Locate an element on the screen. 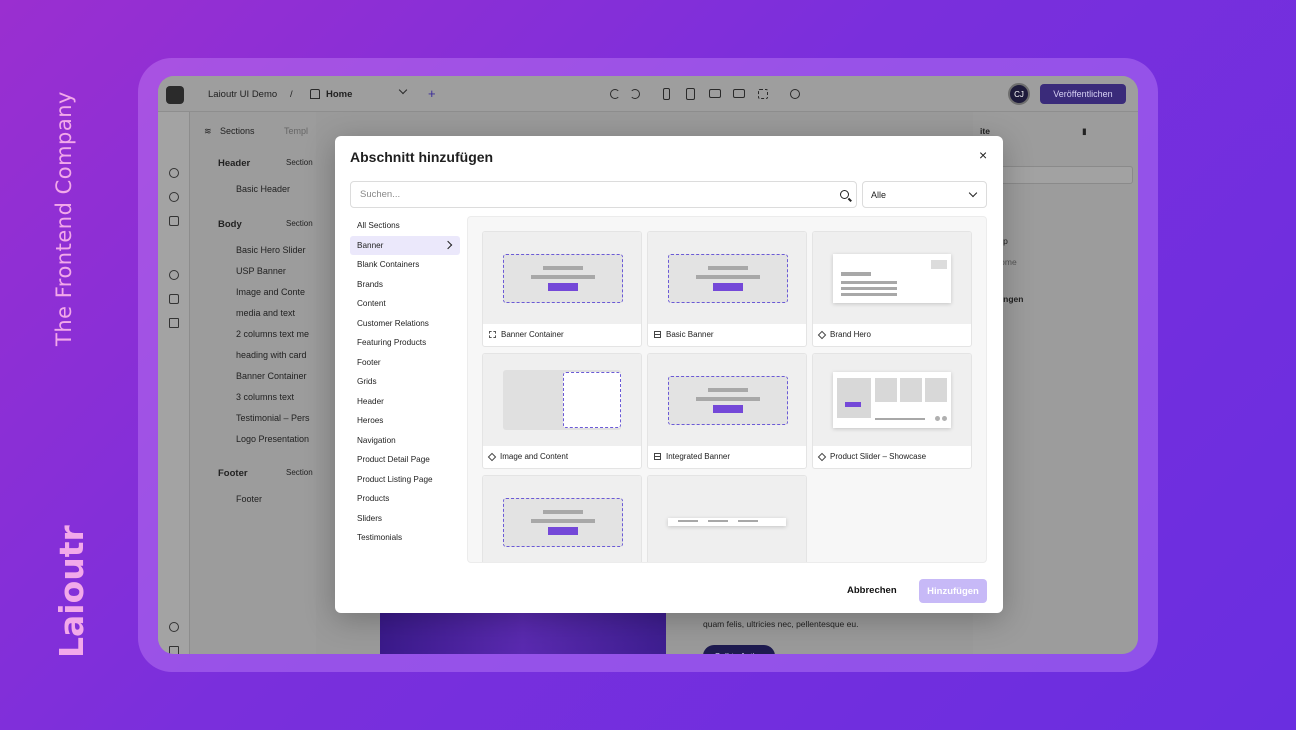 This screenshot has height=730, width=1296. tree-item: Footer is located at coordinates (249, 499).